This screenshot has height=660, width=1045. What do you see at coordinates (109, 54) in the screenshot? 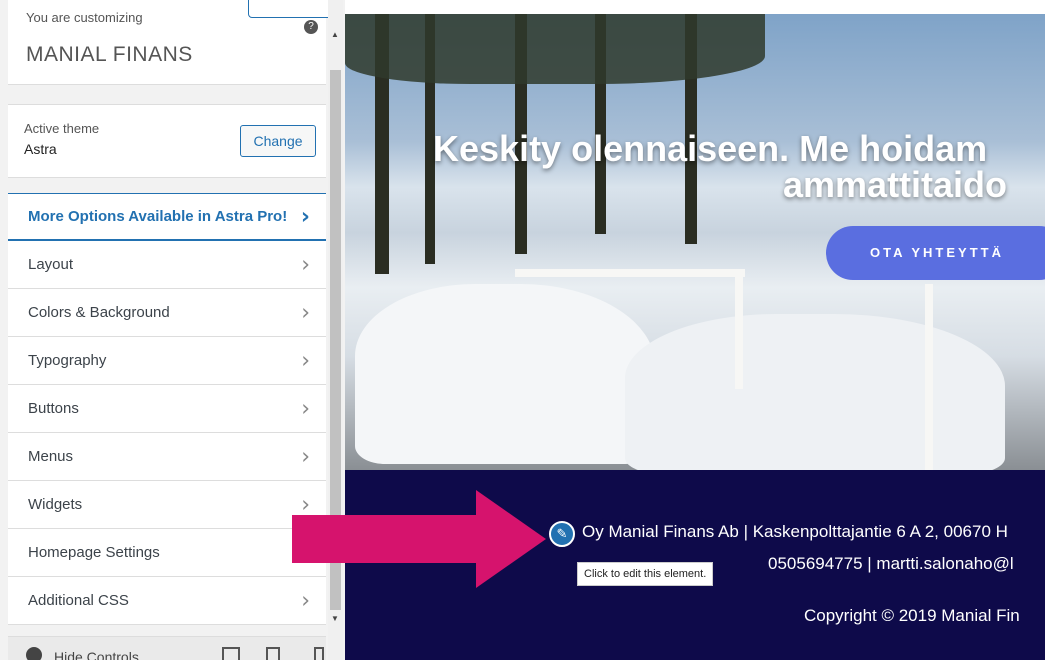
I see `site-title: MANIAL FINANS` at bounding box center [109, 54].